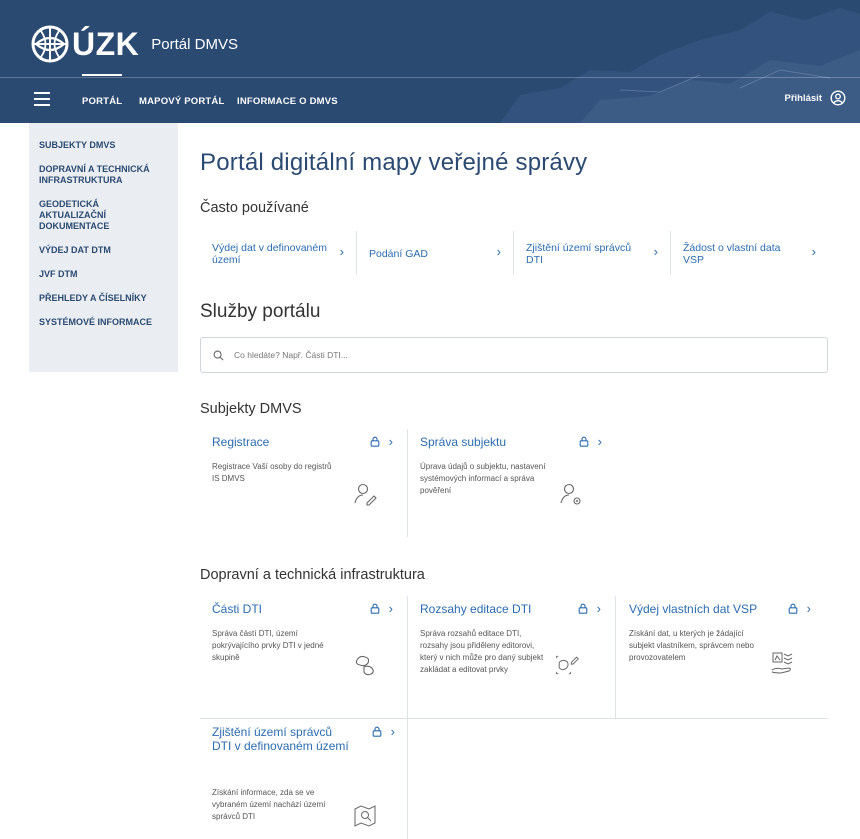 The width and height of the screenshot is (860, 839). Describe the element at coordinates (476, 609) in the screenshot. I see `card-title: Rozsahy editace DTI` at that location.